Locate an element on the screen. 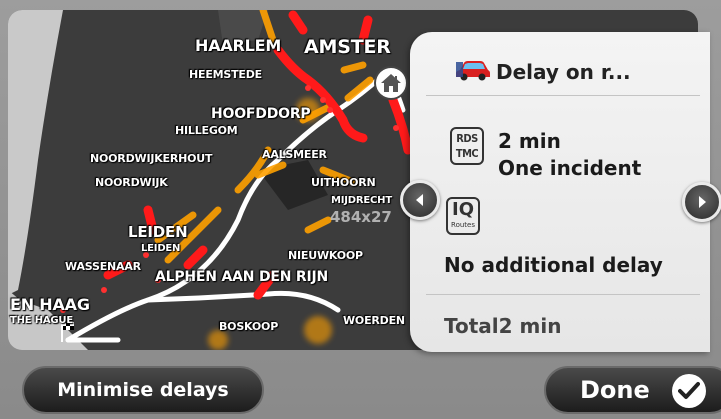 Image resolution: width=721 pixels, height=419 pixels. rds-tmc-icon: RDS TMC is located at coordinates (467, 146).